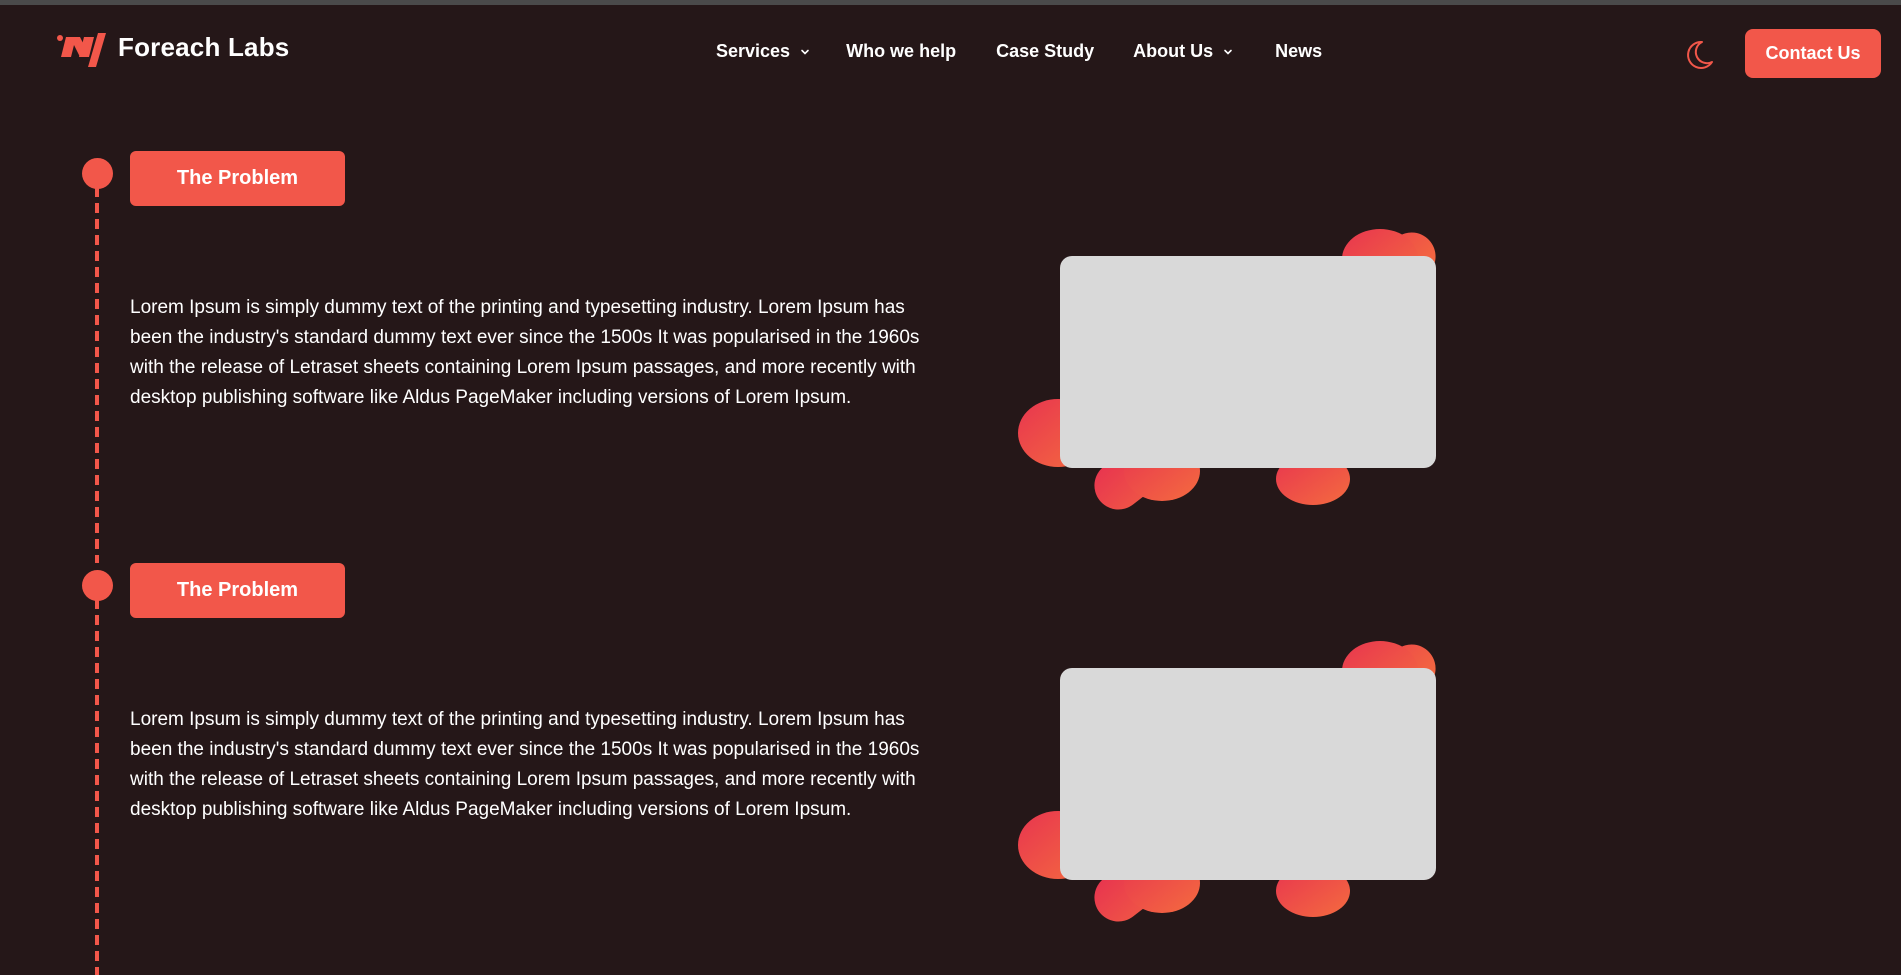  I want to click on nav-item-about-us: About Us, so click(1183, 51).